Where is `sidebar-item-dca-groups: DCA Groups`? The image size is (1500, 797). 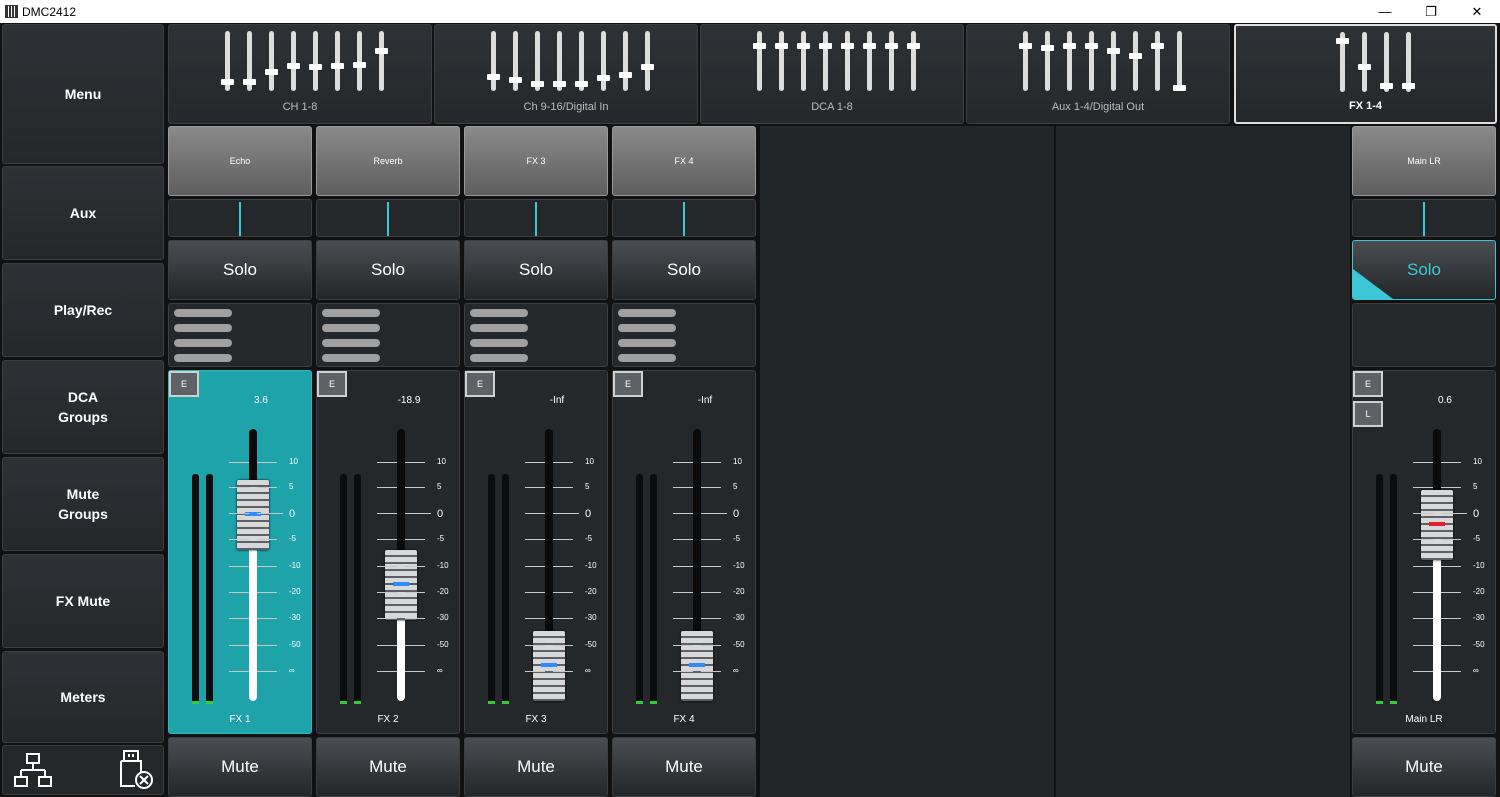
sidebar-item-dca-groups: DCA Groups is located at coordinates (83, 407).